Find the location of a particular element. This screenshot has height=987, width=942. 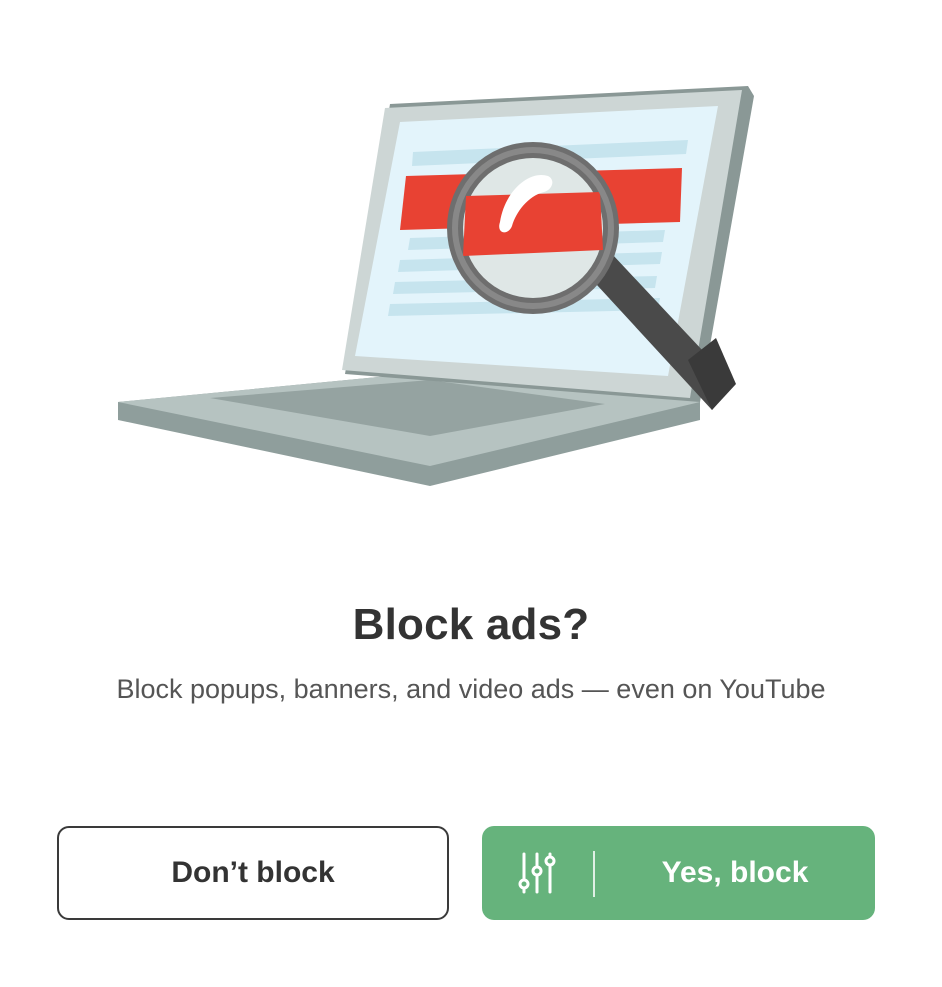

dont-block-label: Don’t block is located at coordinates (253, 872).